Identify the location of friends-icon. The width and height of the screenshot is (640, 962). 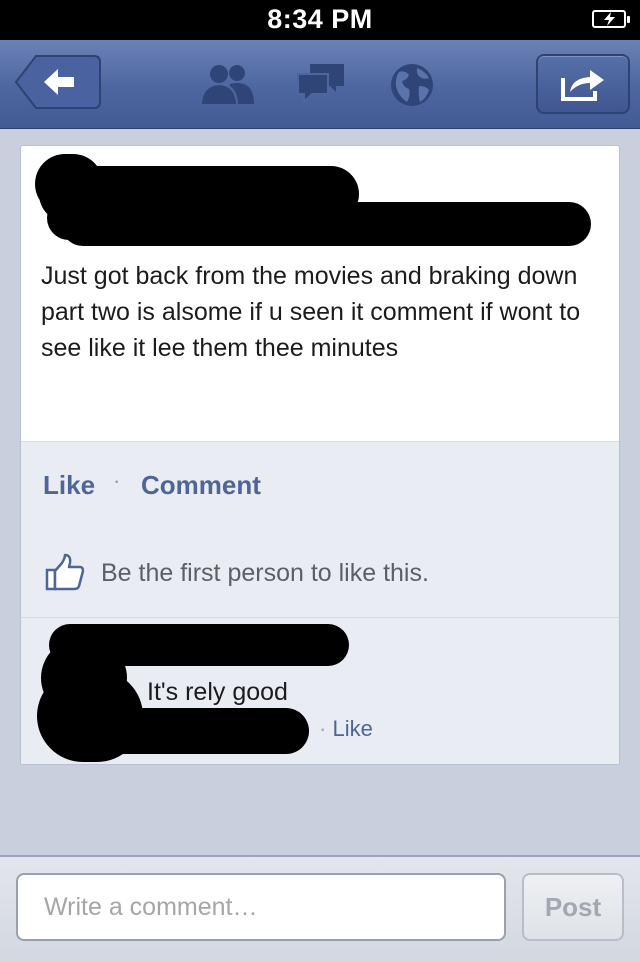
(228, 84).